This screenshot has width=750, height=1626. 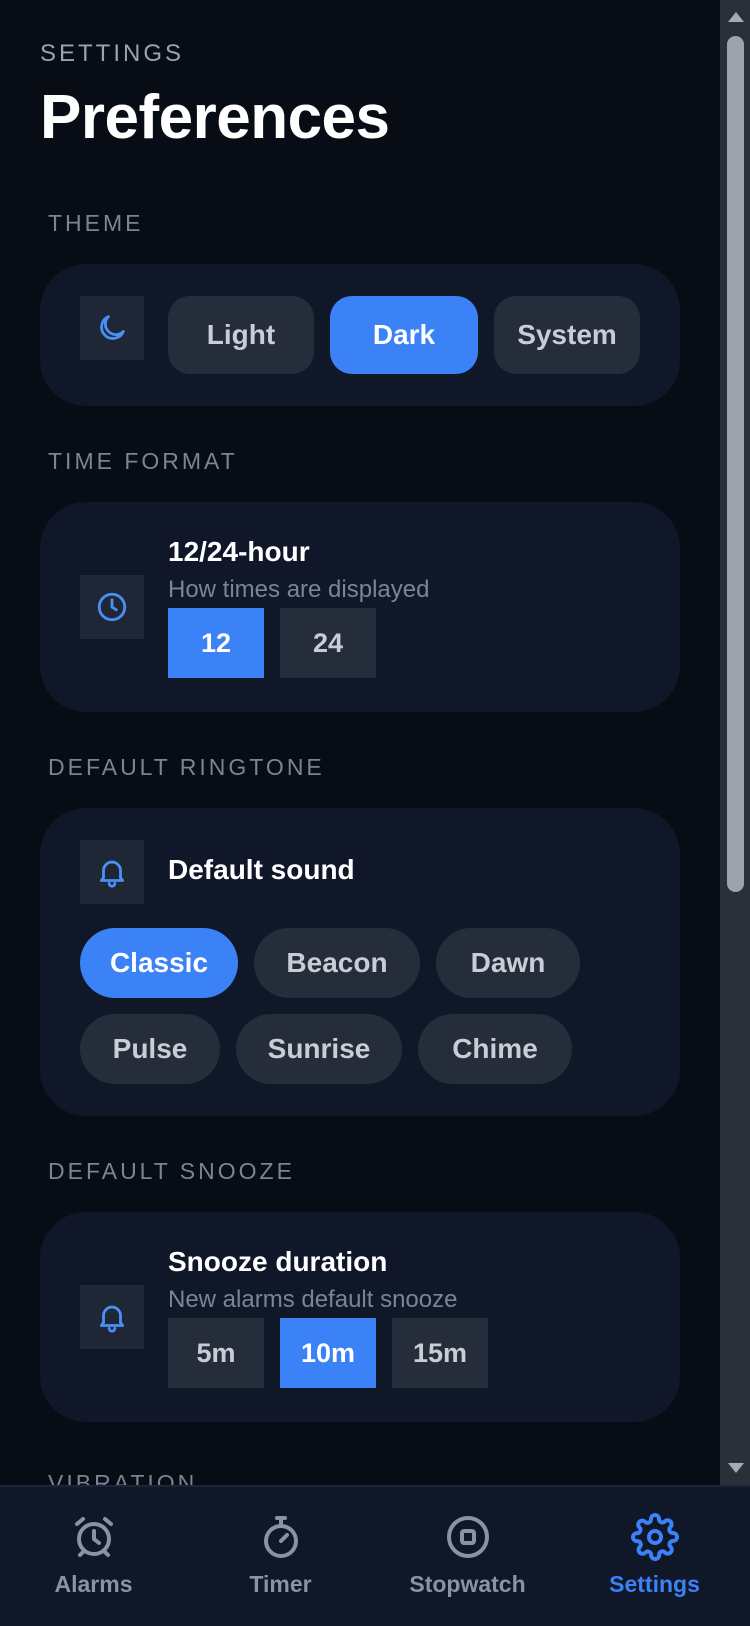 What do you see at coordinates (278, 1261) in the screenshot?
I see `snooze-title: Snooze duration` at bounding box center [278, 1261].